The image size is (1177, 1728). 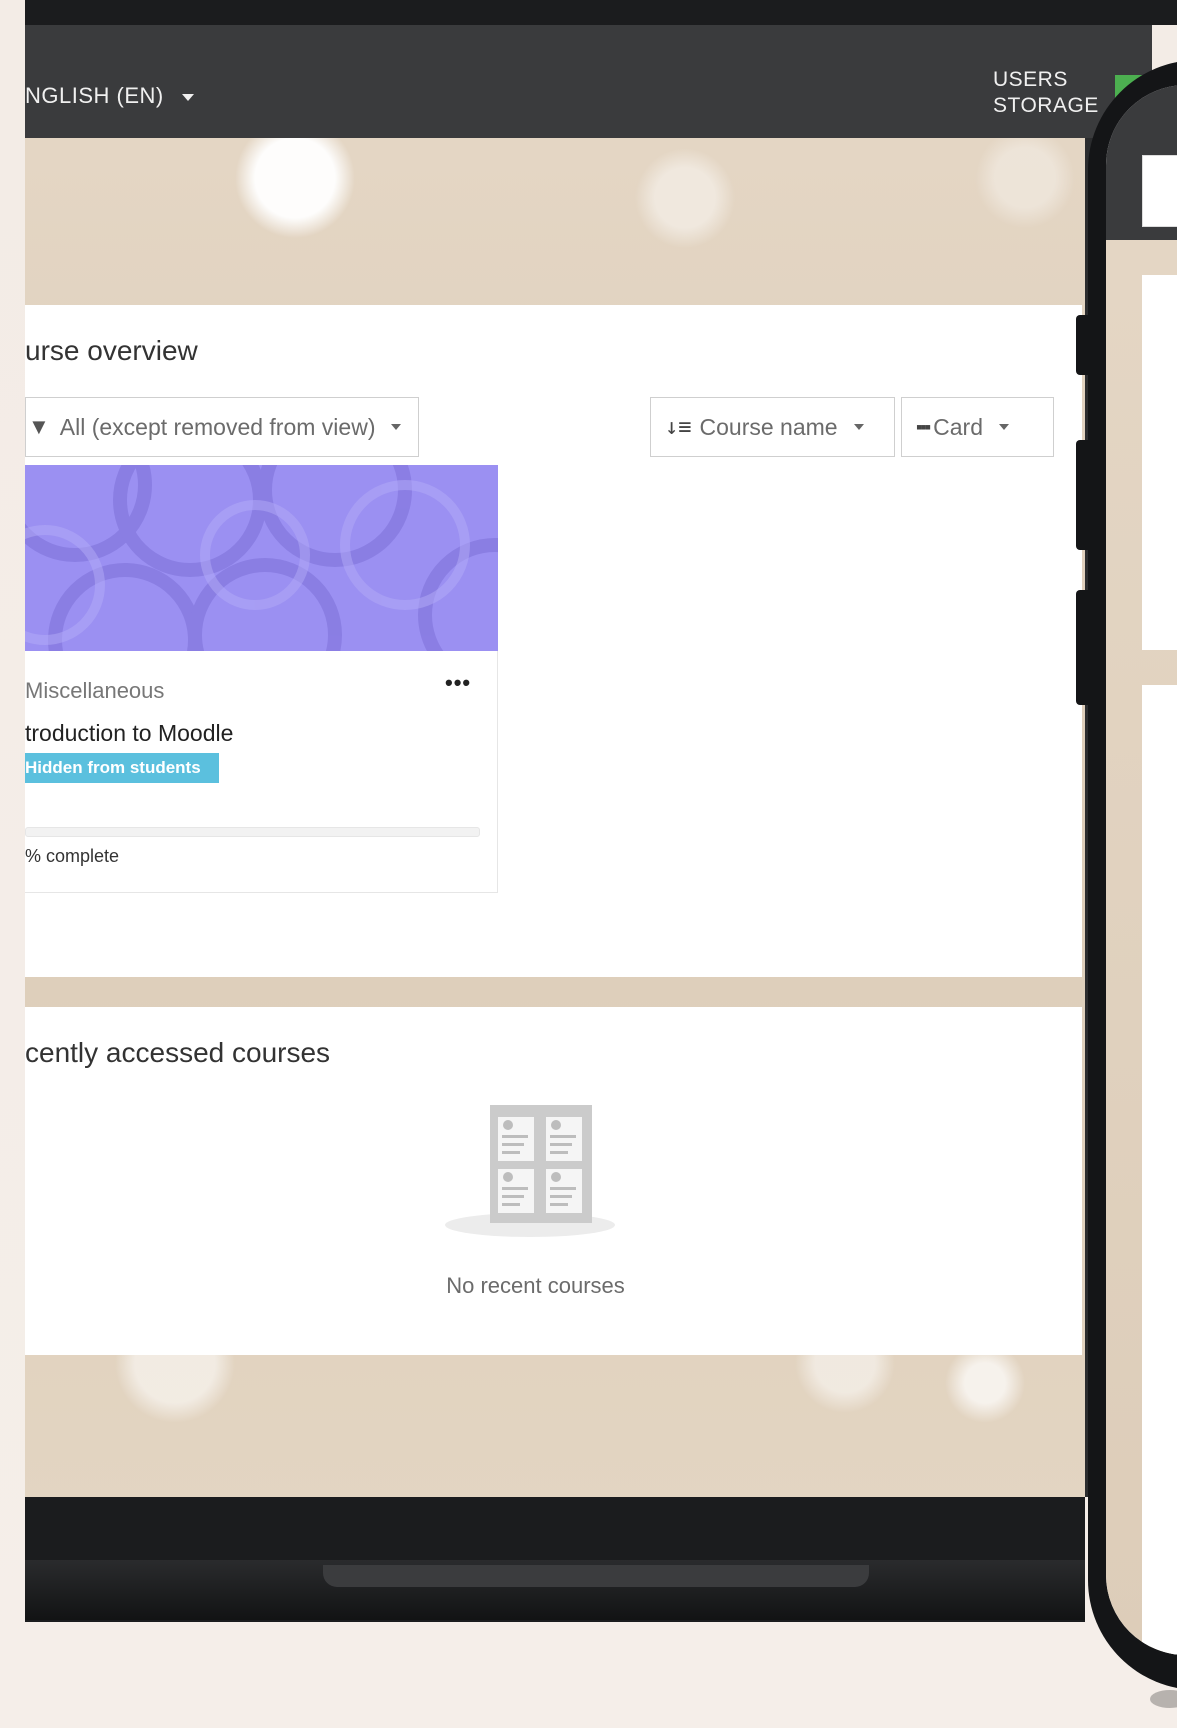 I want to click on filter-icon: ▼, so click(x=39, y=426).